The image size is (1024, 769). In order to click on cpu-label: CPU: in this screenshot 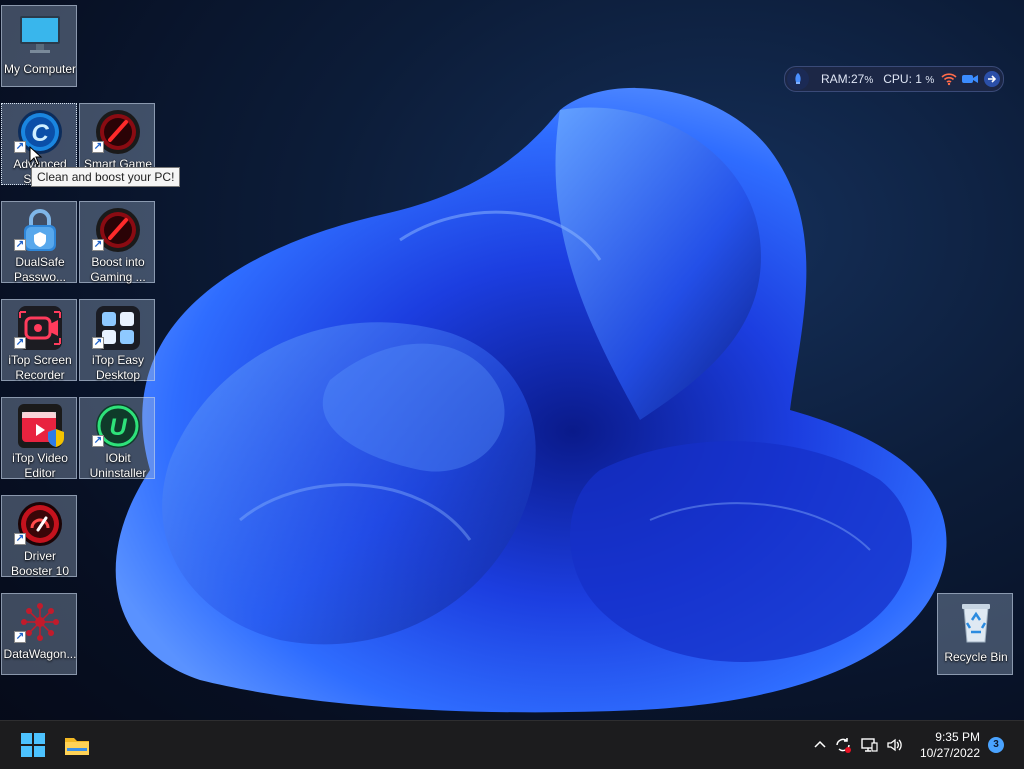, I will do `click(897, 79)`.